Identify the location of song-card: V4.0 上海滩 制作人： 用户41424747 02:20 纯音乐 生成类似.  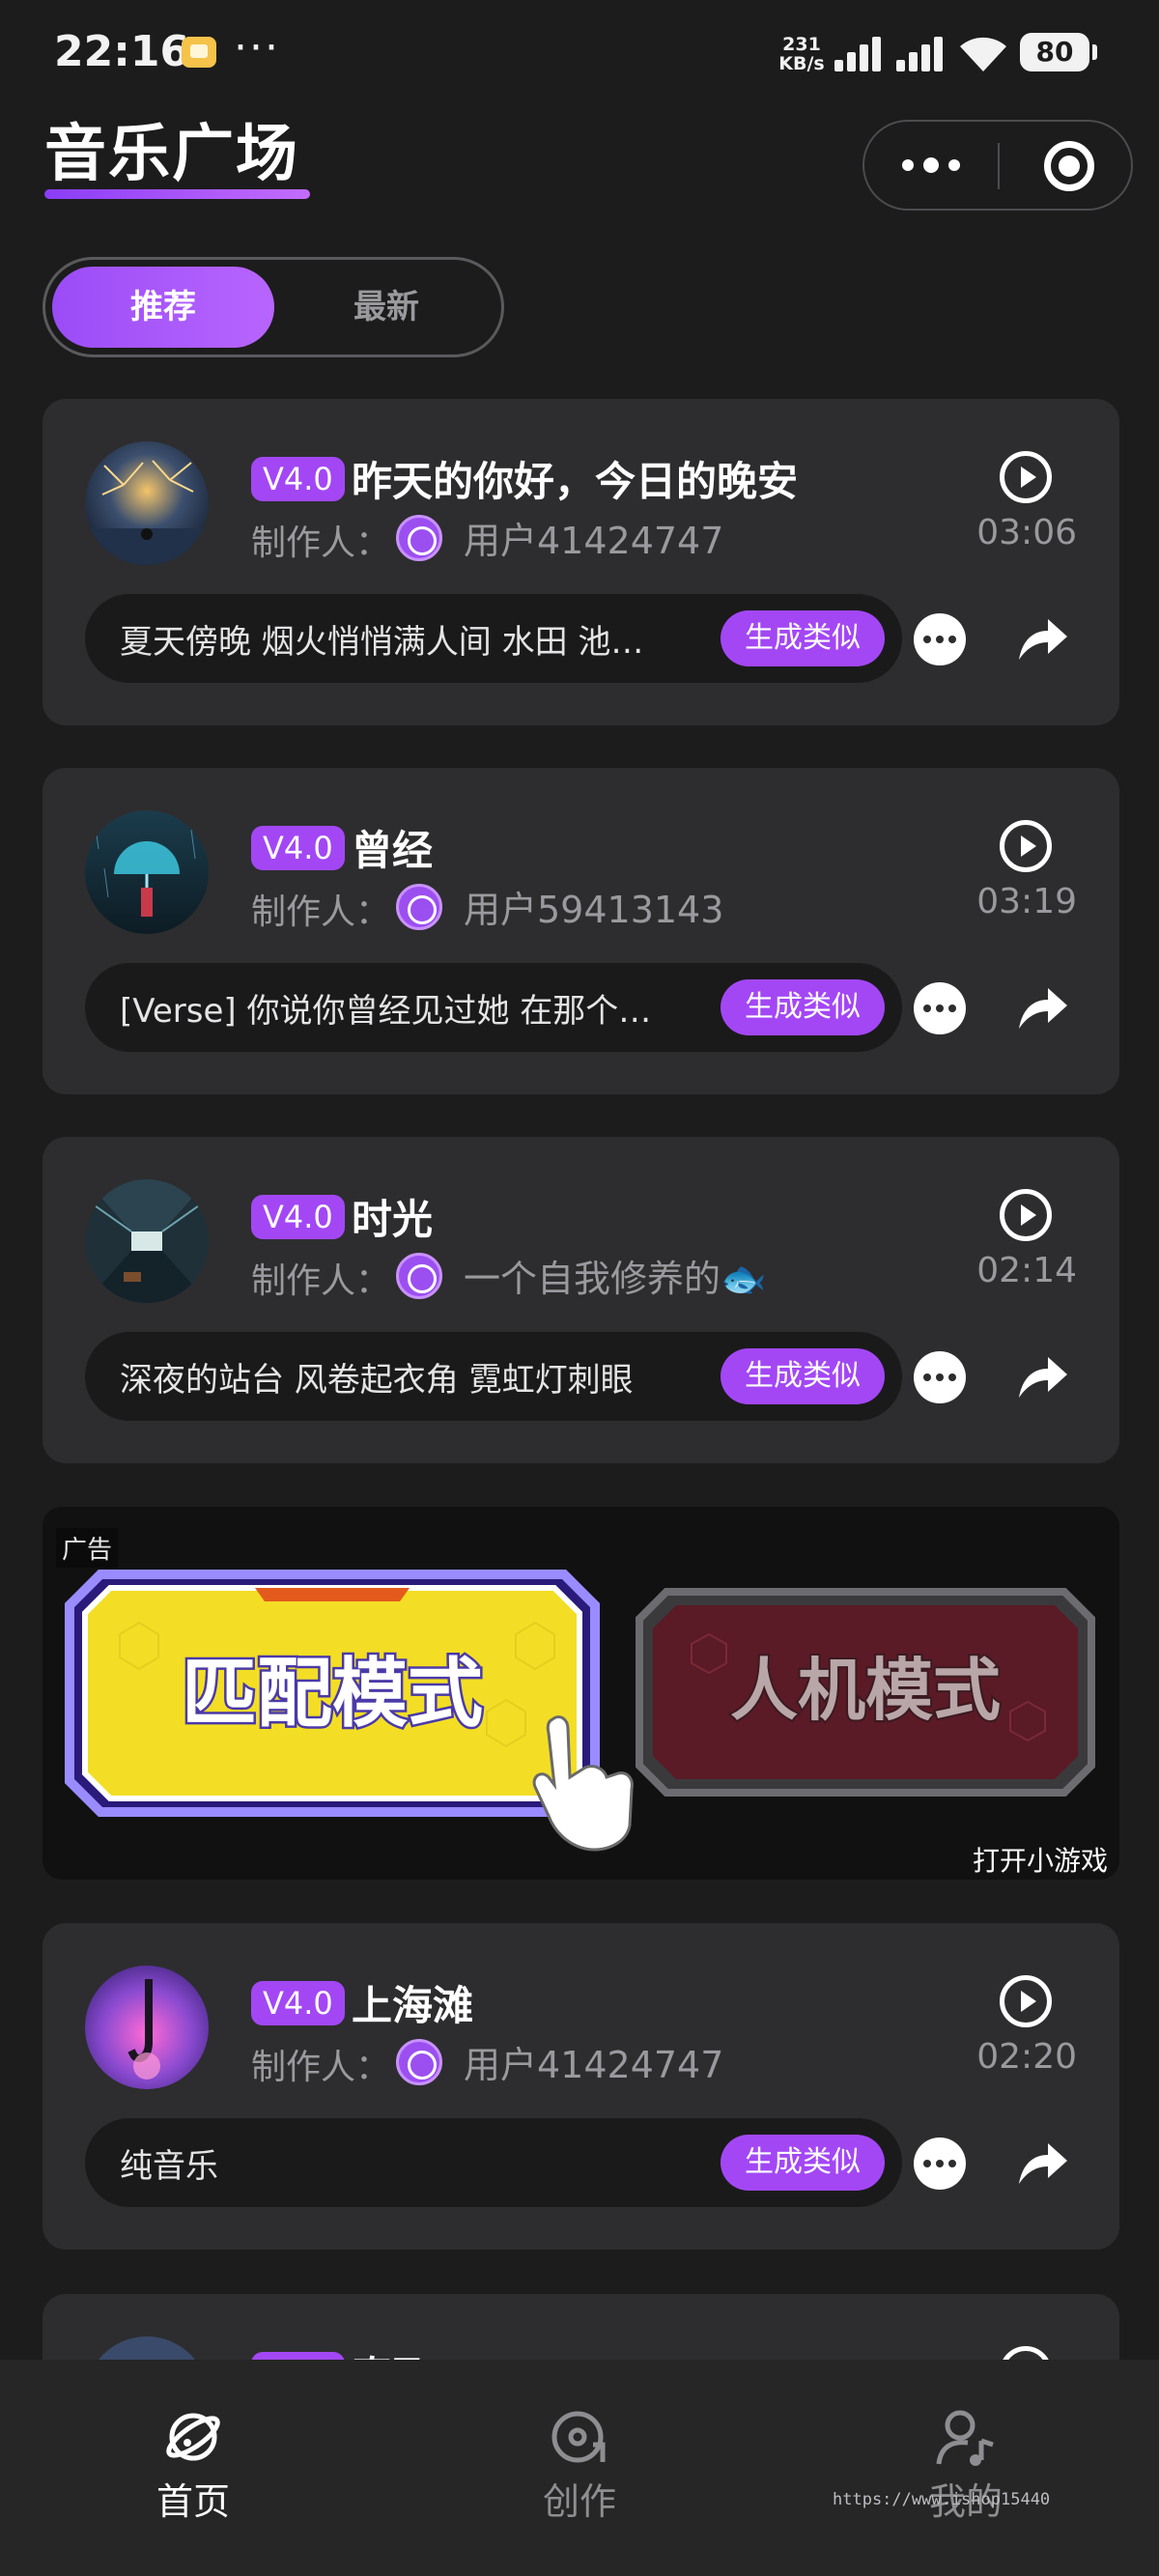
(580, 2086).